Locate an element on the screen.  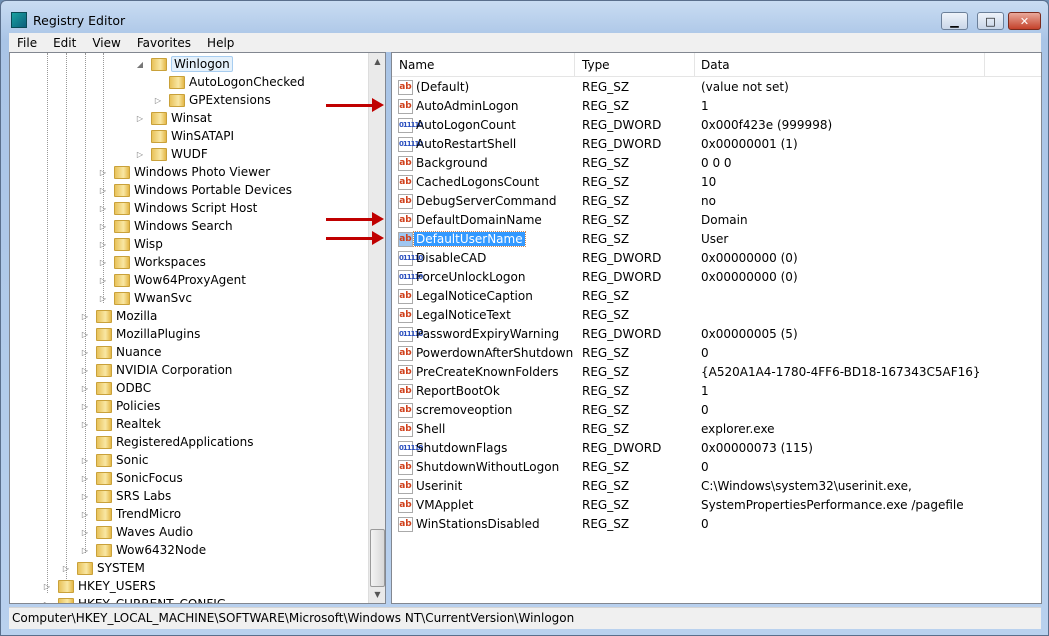
tree-item: ▷ Windows Script Host is located at coordinates (177, 208).